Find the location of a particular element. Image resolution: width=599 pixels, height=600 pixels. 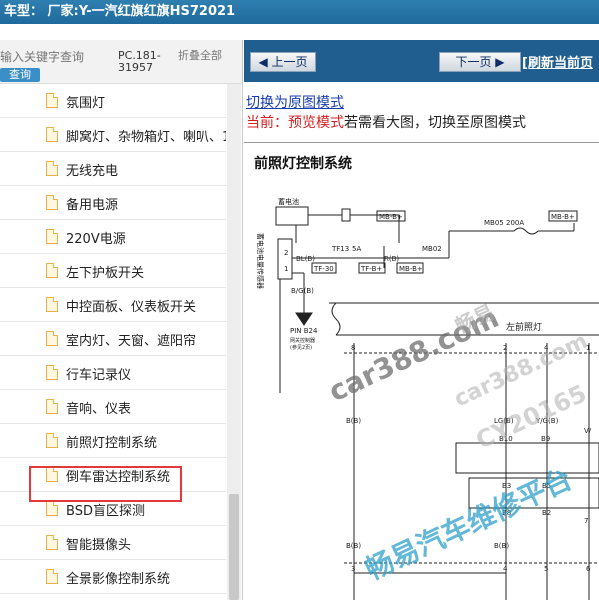

diag-label-pin-note1: 网关控制器 is located at coordinates (302, 340).